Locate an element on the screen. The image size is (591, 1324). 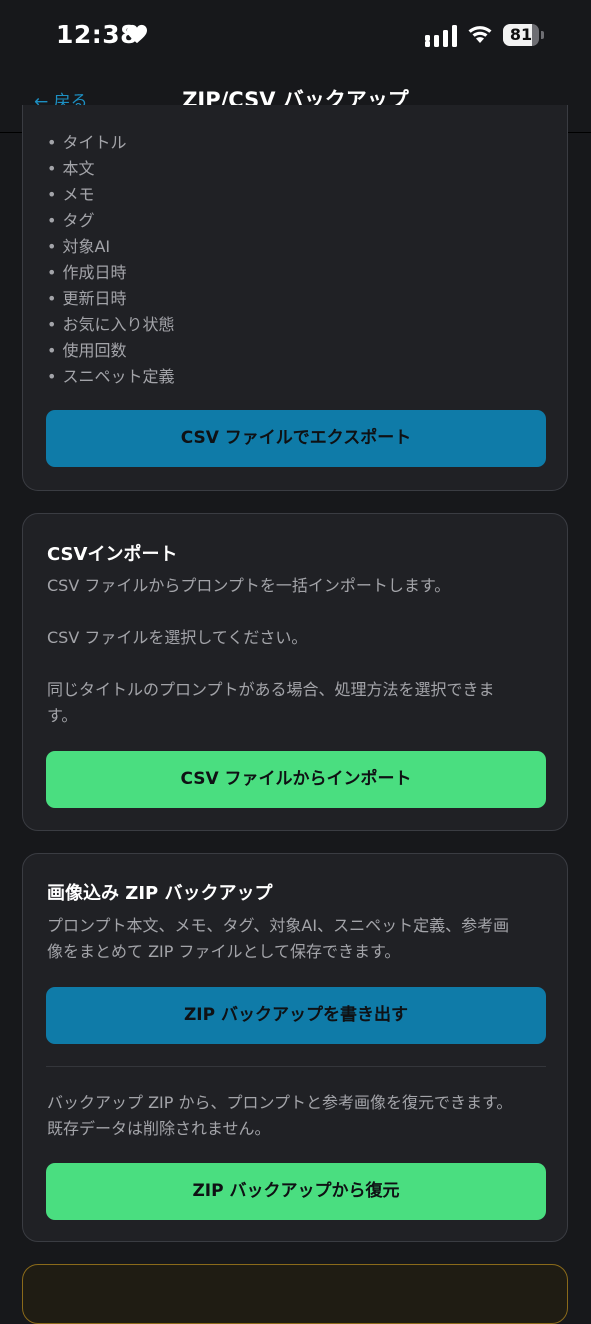
export-field-label: お気に入り状態 is located at coordinates (118, 324).